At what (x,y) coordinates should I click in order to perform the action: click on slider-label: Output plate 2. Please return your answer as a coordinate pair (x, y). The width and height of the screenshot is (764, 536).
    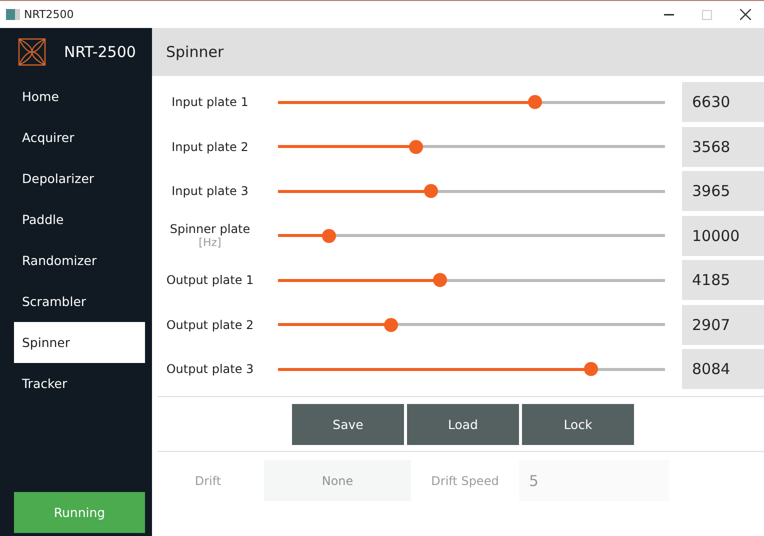
    Looking at the image, I should click on (210, 325).